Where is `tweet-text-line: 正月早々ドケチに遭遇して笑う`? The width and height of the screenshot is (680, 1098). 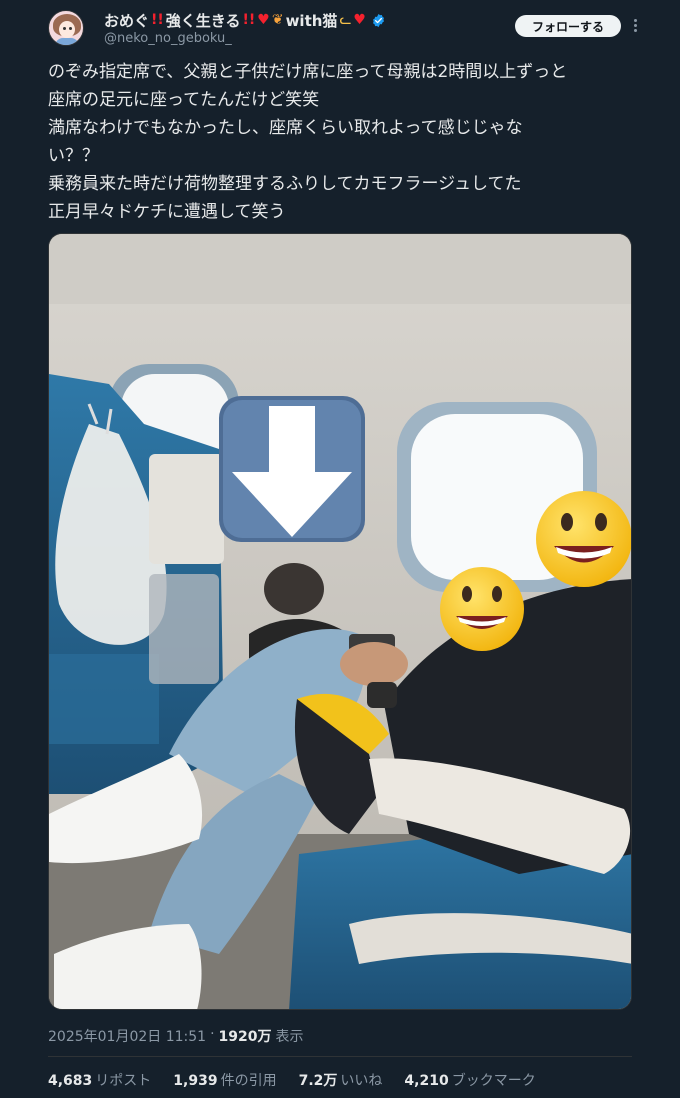
tweet-text-line: 正月早々ドケチに遭遇して笑う is located at coordinates (167, 212).